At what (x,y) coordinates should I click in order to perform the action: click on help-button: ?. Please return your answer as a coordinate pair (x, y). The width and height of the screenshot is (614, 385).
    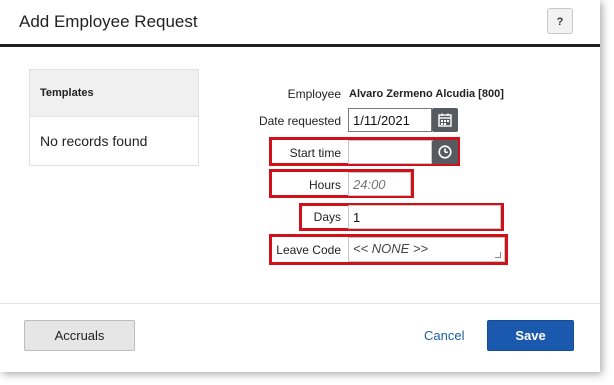
    Looking at the image, I should click on (560, 21).